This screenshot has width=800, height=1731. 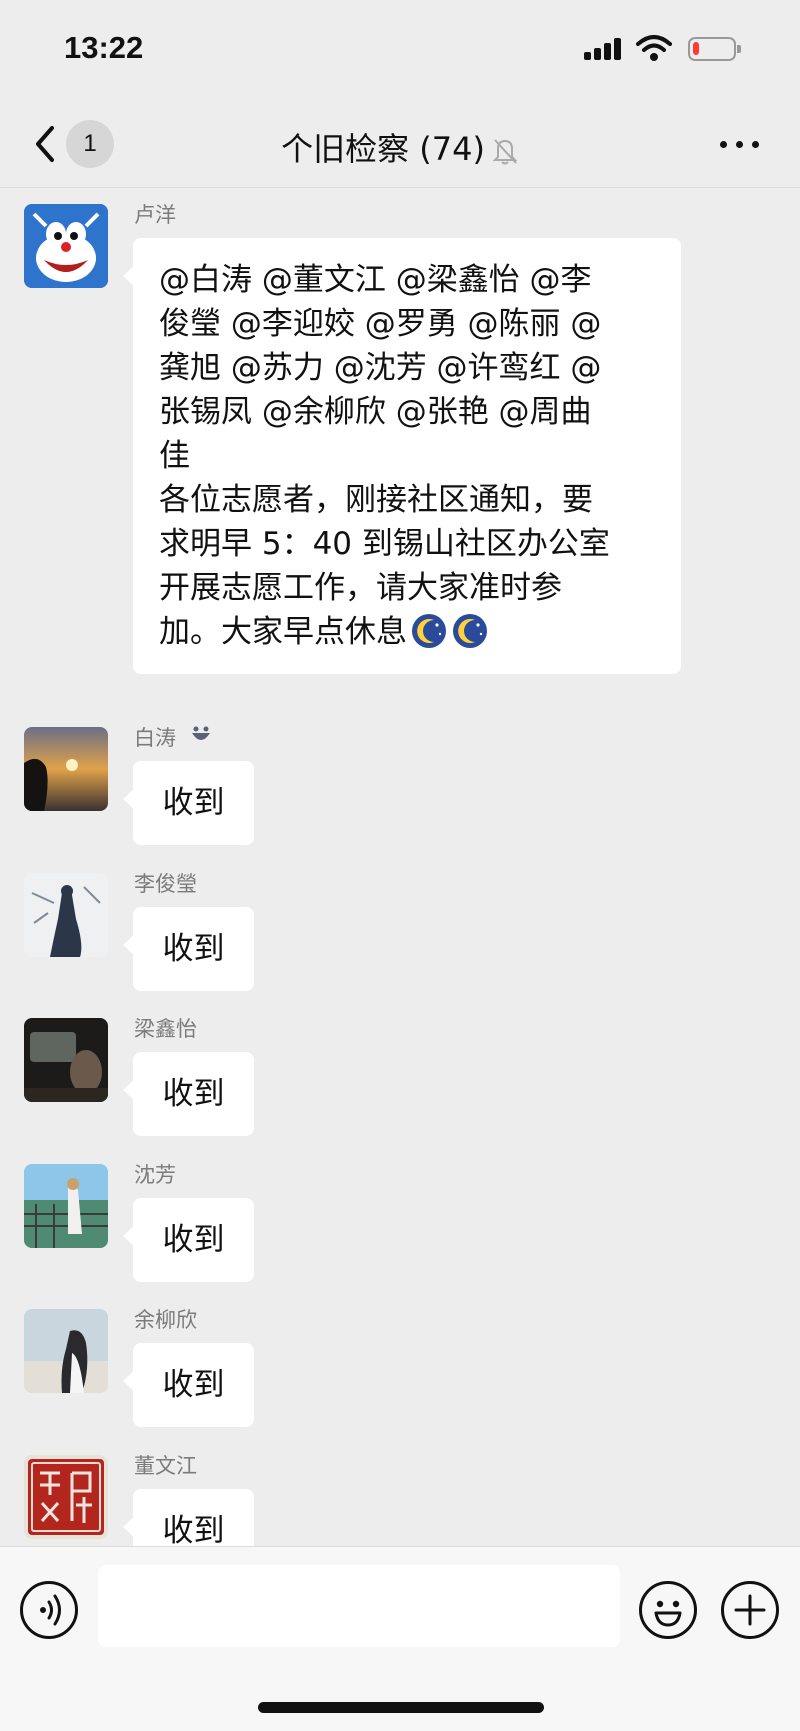 What do you see at coordinates (400, 1226) in the screenshot?
I see `message-item: 沈芳 收到` at bounding box center [400, 1226].